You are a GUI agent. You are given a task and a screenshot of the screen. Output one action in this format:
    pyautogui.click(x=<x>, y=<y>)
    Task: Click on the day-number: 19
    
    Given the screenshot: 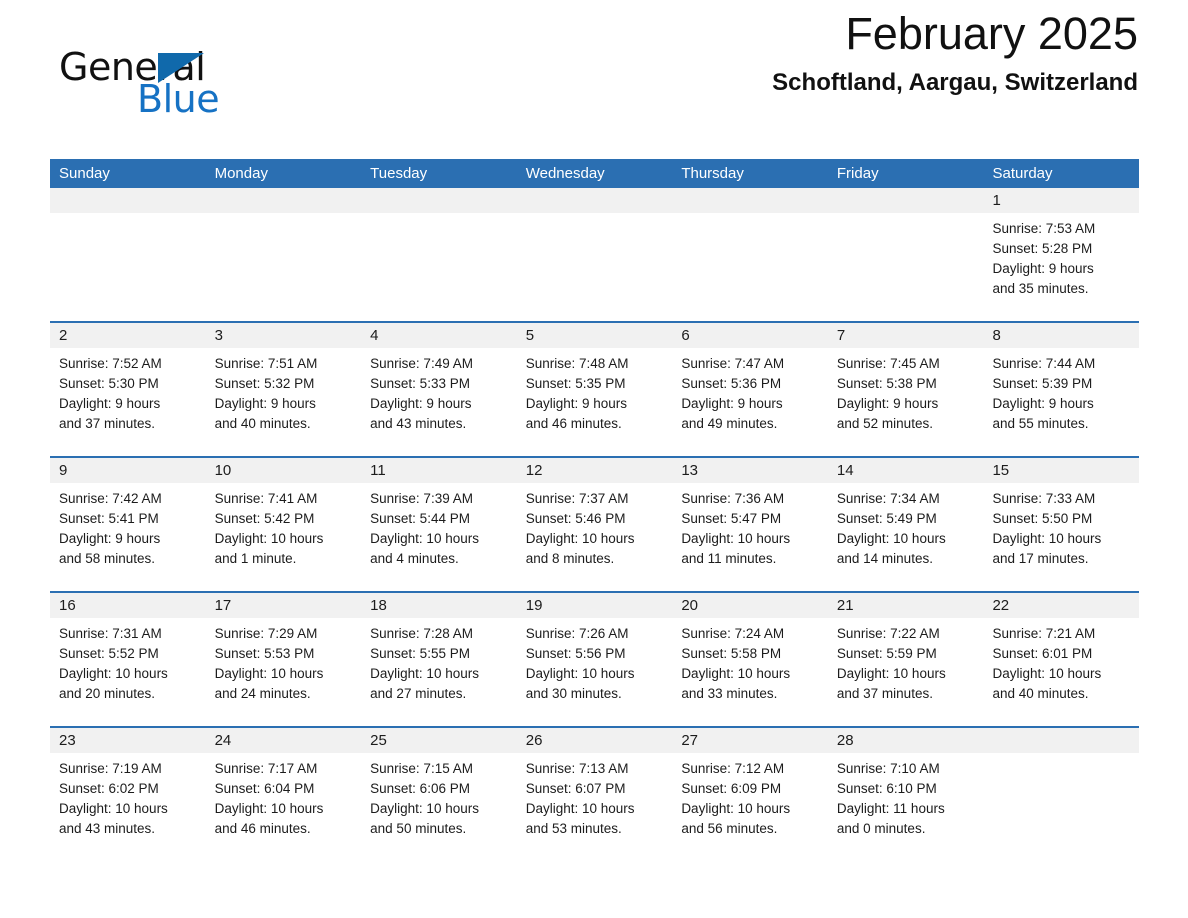 What is the action you would take?
    pyautogui.click(x=594, y=605)
    